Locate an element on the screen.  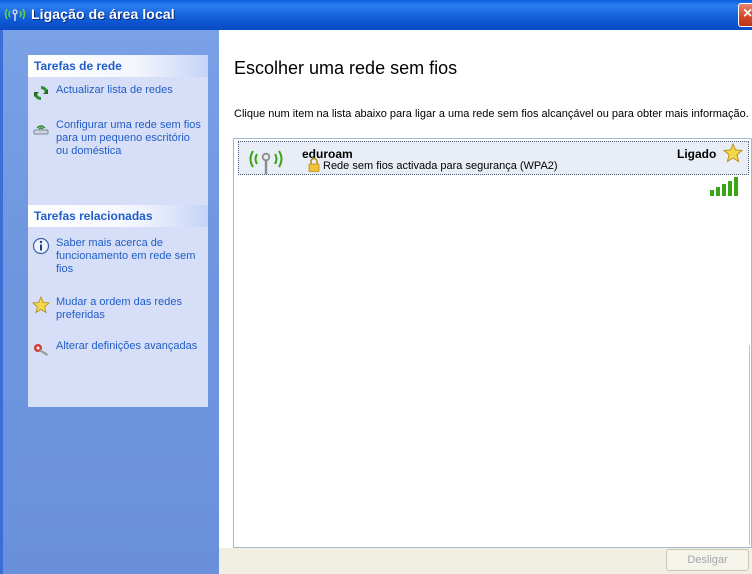
refresh-icon is located at coordinates (41, 93).